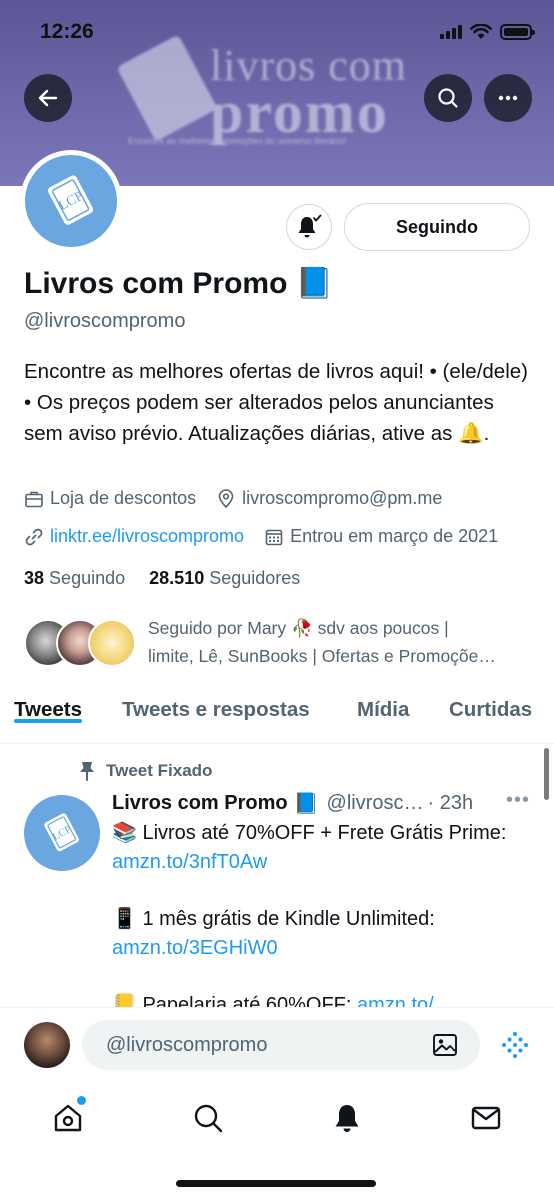 The width and height of the screenshot is (554, 1200). I want to click on mini-avatar, so click(112, 643).